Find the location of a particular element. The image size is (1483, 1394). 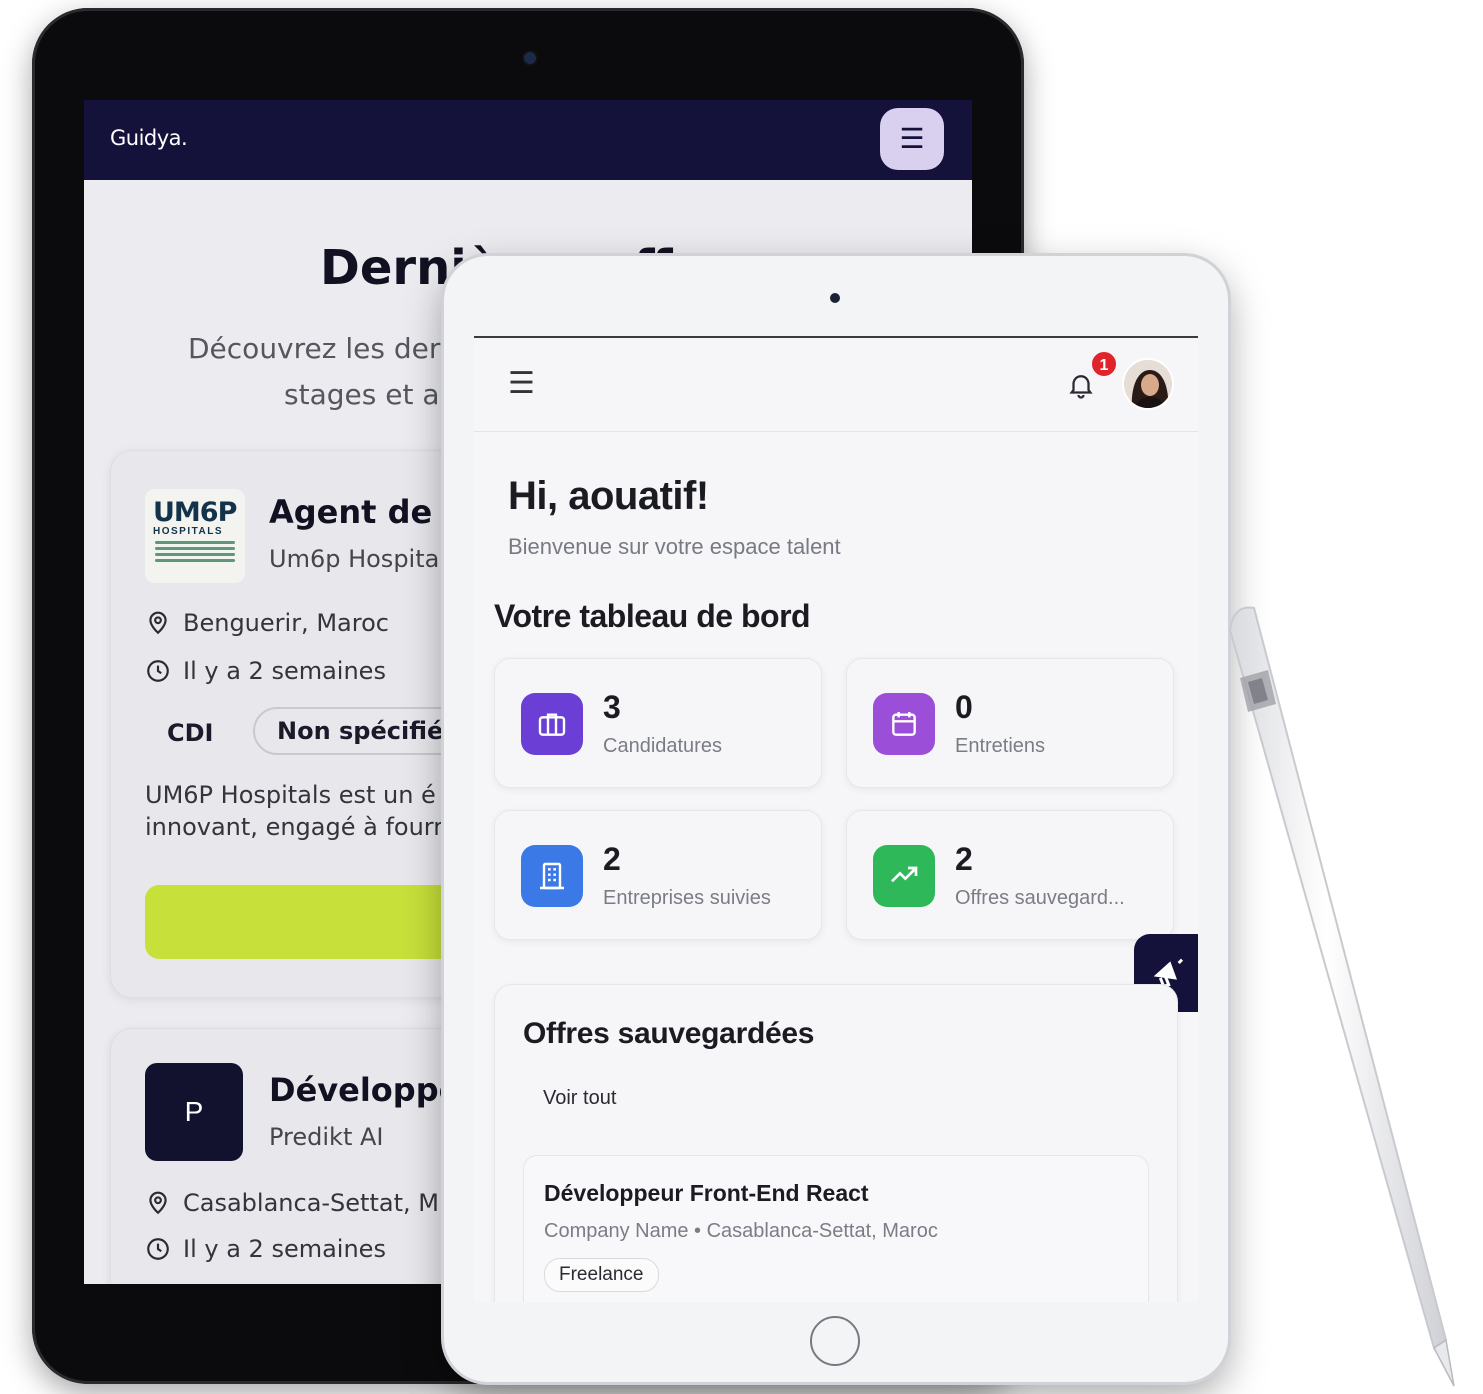

stat-value: 3 is located at coordinates (612, 707).